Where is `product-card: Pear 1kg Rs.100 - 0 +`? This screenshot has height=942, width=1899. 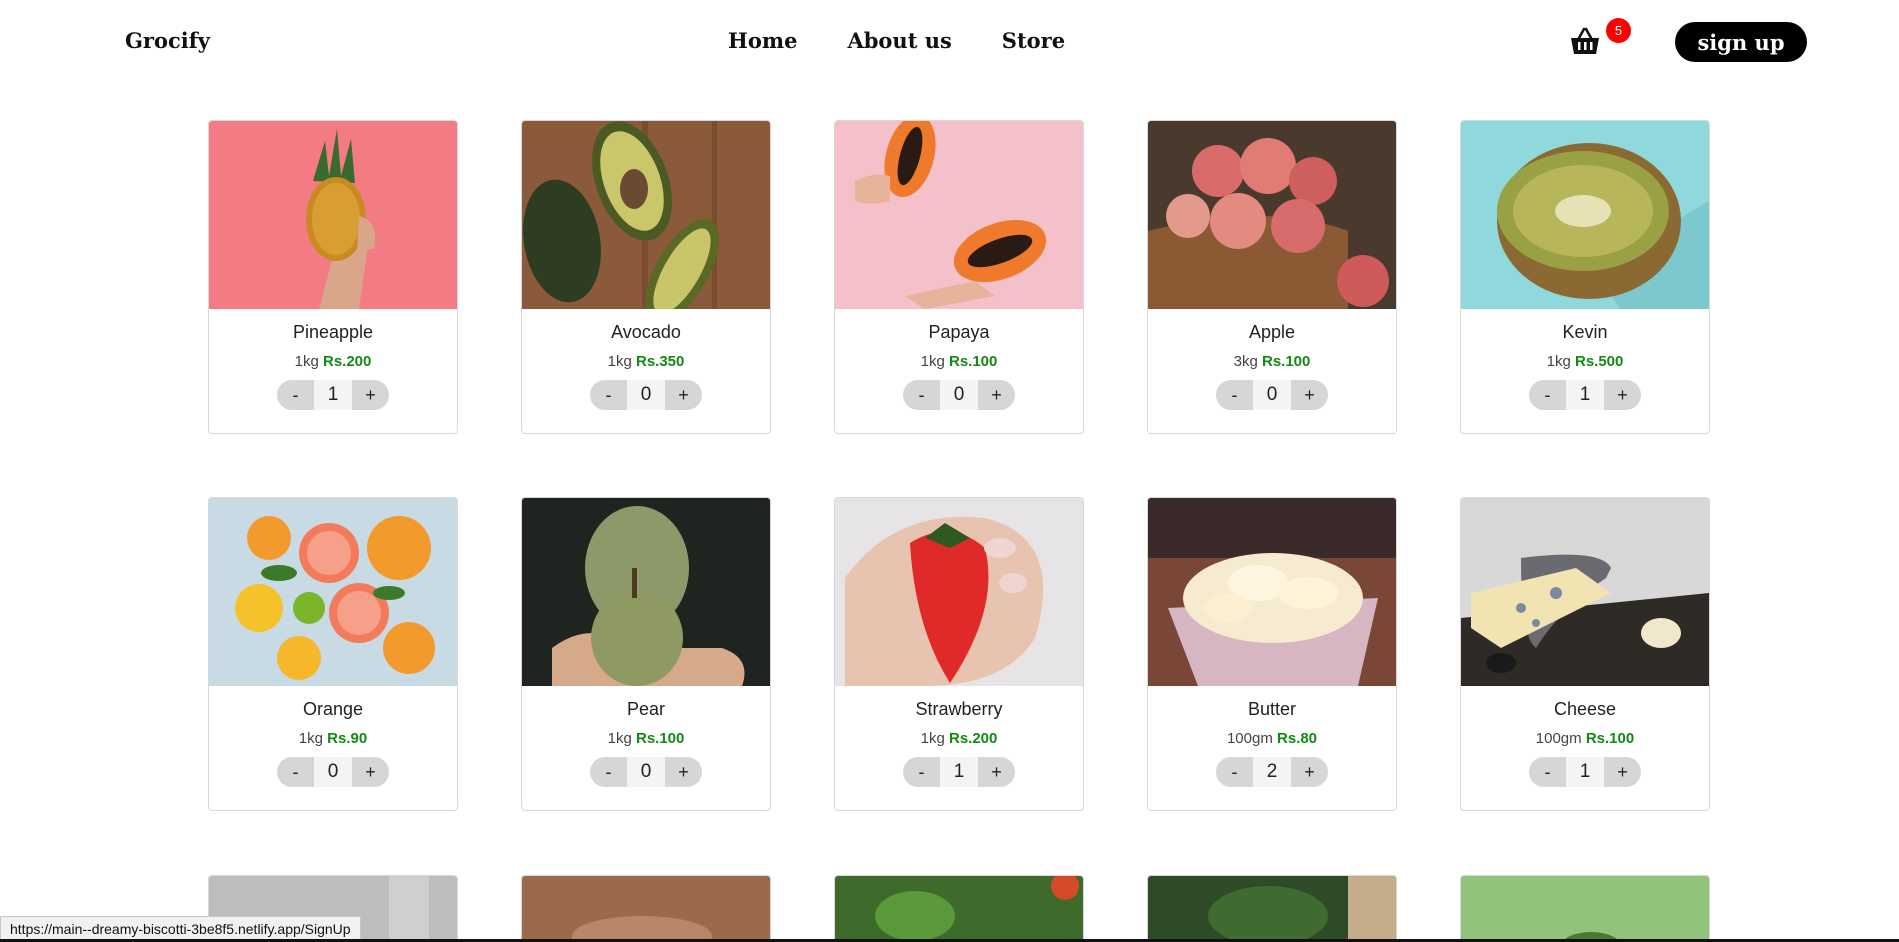 product-card: Pear 1kg Rs.100 - 0 + is located at coordinates (646, 654).